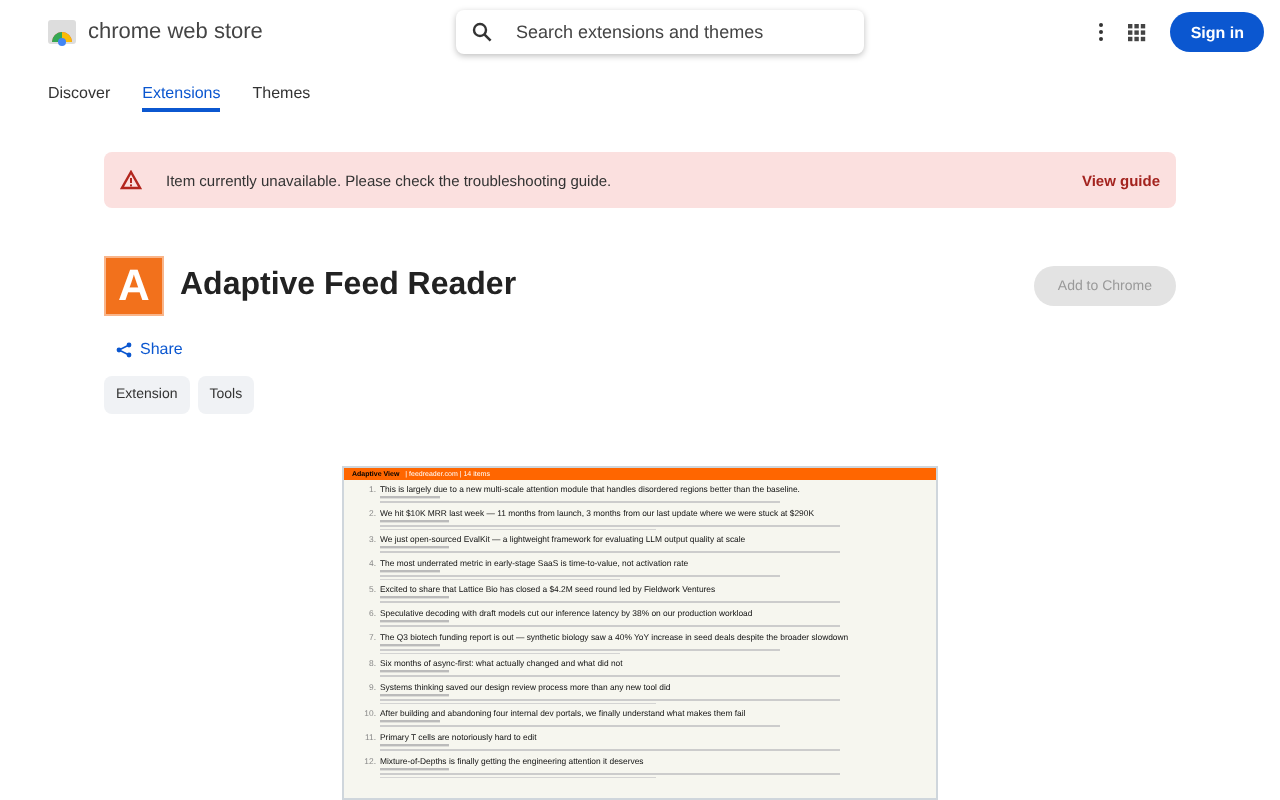 This screenshot has width=1280, height=800. What do you see at coordinates (1137, 32) in the screenshot?
I see `apps-grid-icon` at bounding box center [1137, 32].